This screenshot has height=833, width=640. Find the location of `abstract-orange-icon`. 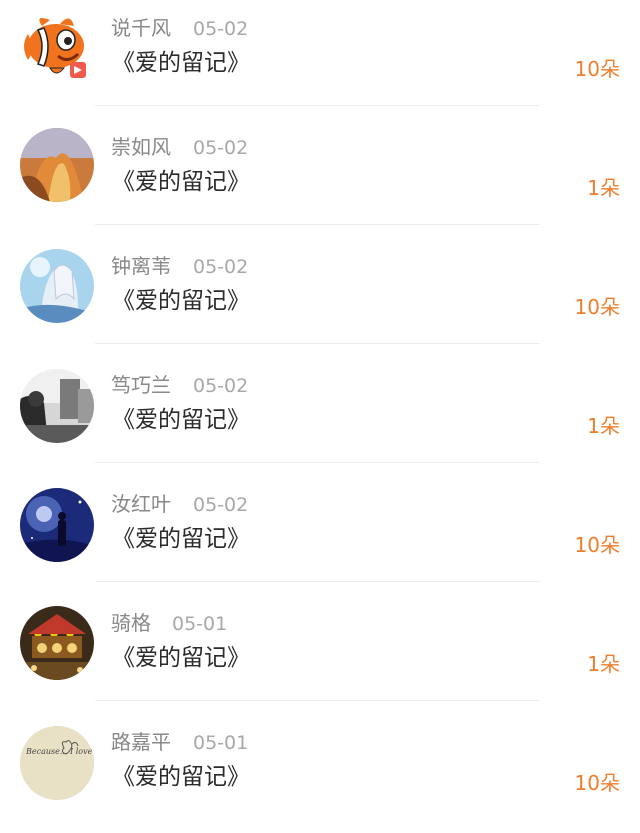

abstract-orange-icon is located at coordinates (57, 165).